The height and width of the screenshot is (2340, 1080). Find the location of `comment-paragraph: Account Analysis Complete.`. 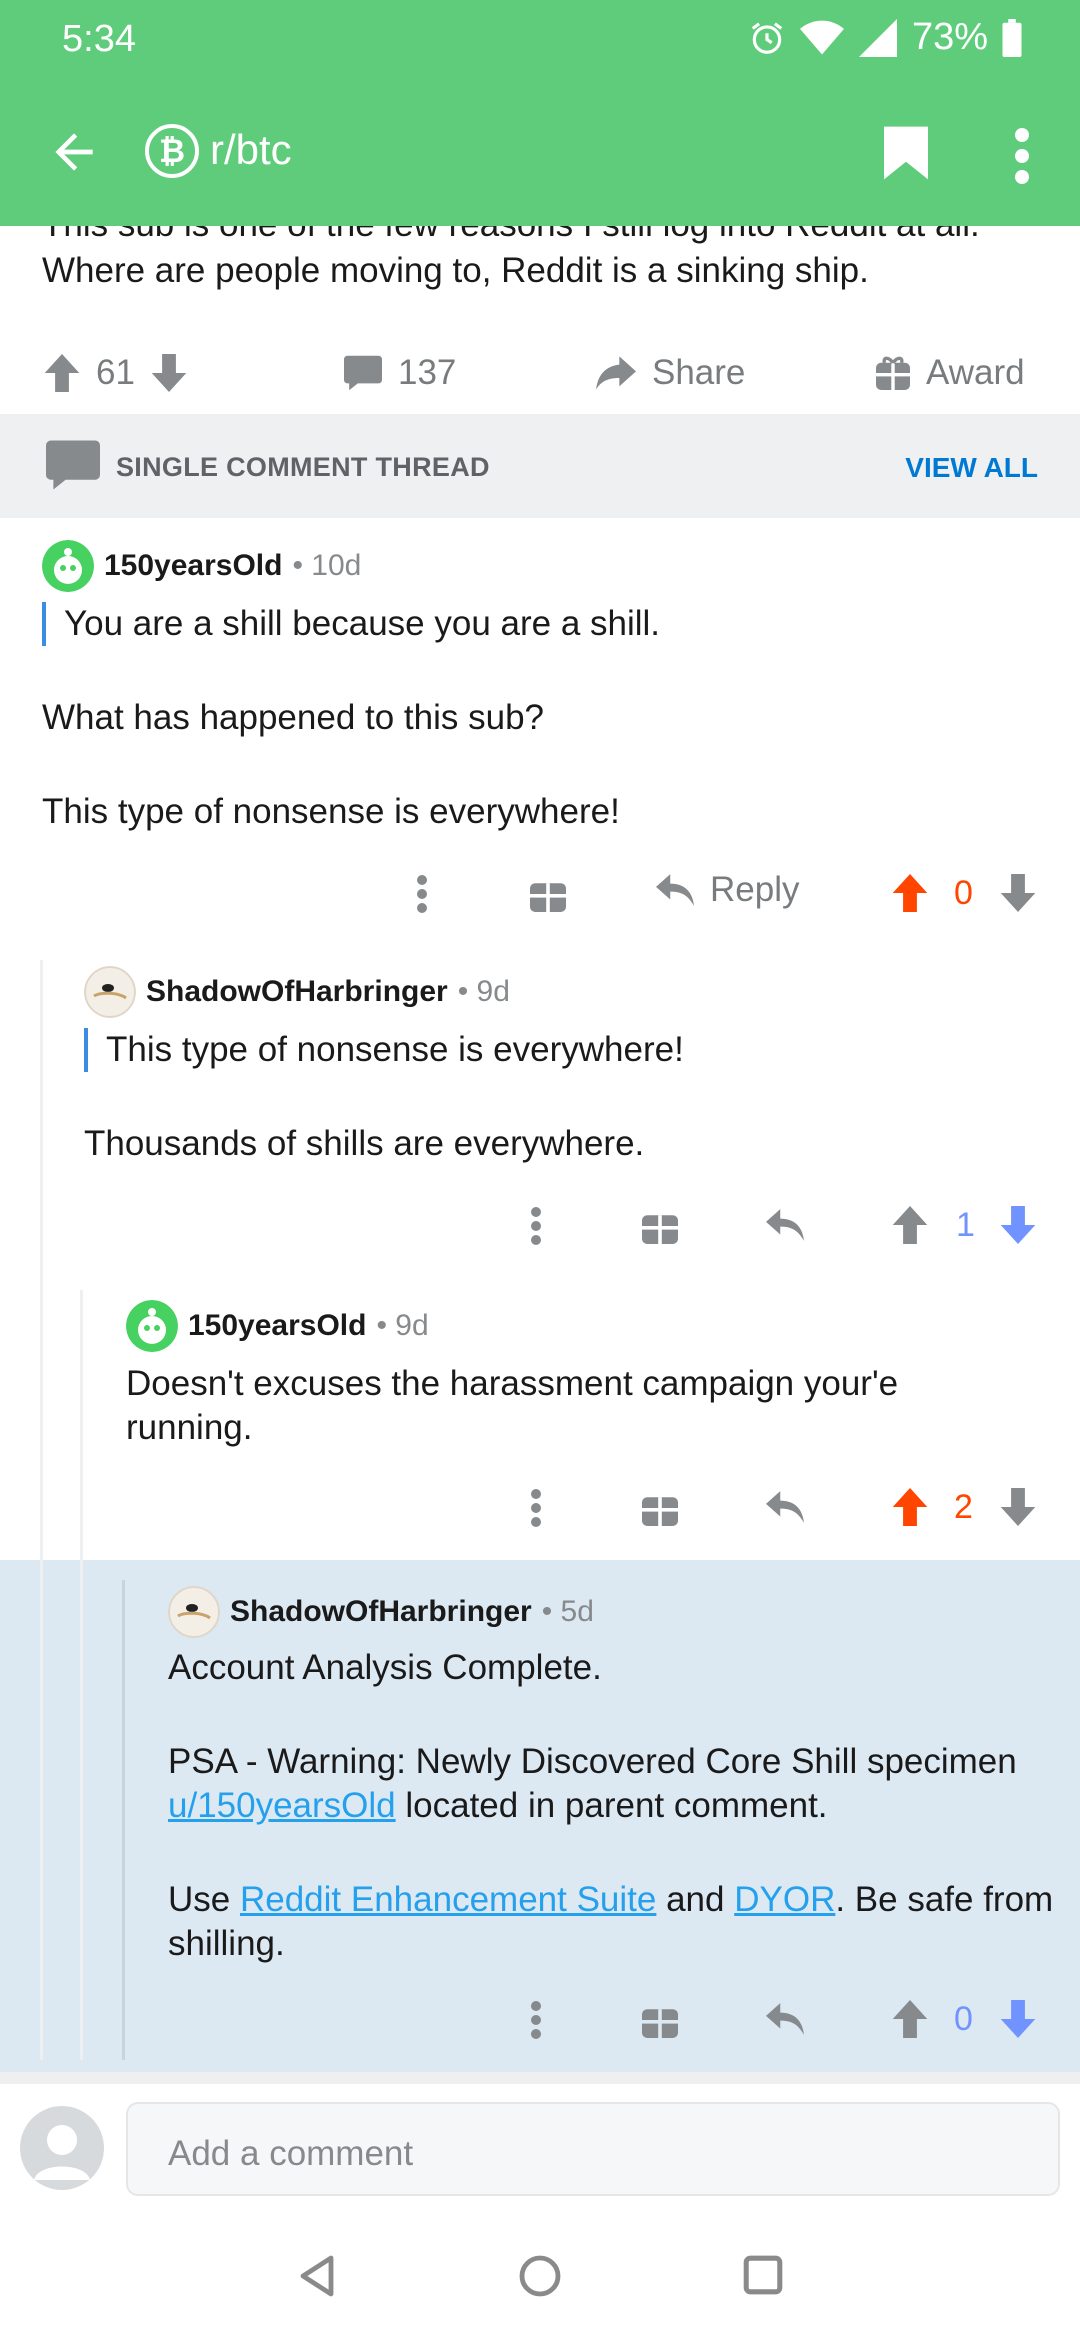

comment-paragraph: Account Analysis Complete. is located at coordinates (385, 1667).